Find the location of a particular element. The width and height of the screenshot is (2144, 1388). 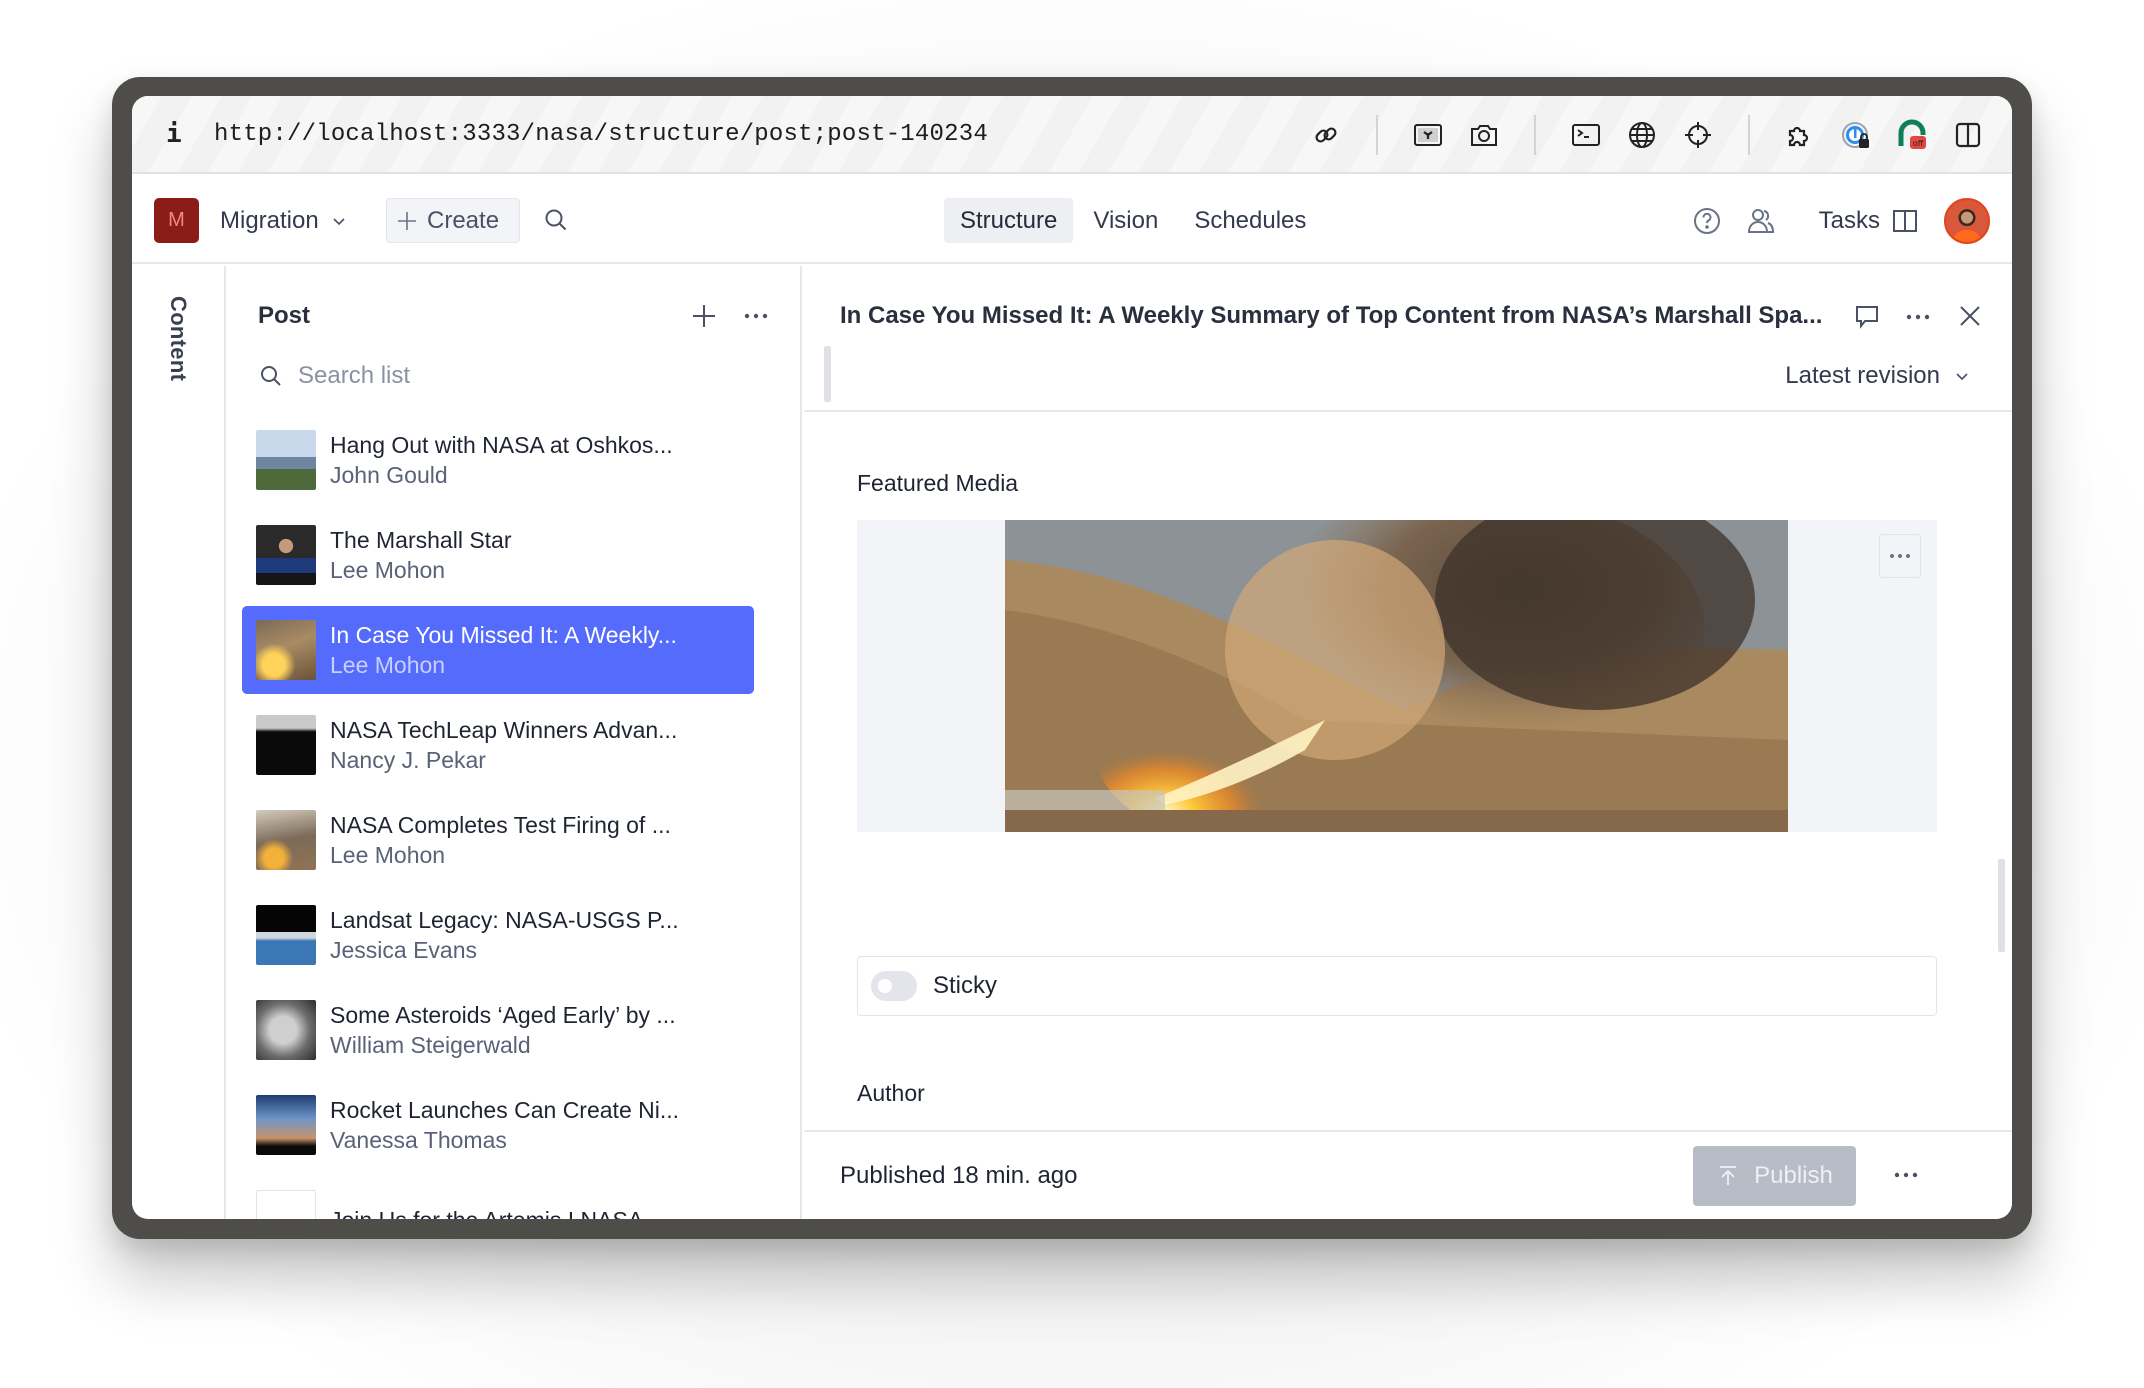

document-menu-icon is located at coordinates (1918, 317).